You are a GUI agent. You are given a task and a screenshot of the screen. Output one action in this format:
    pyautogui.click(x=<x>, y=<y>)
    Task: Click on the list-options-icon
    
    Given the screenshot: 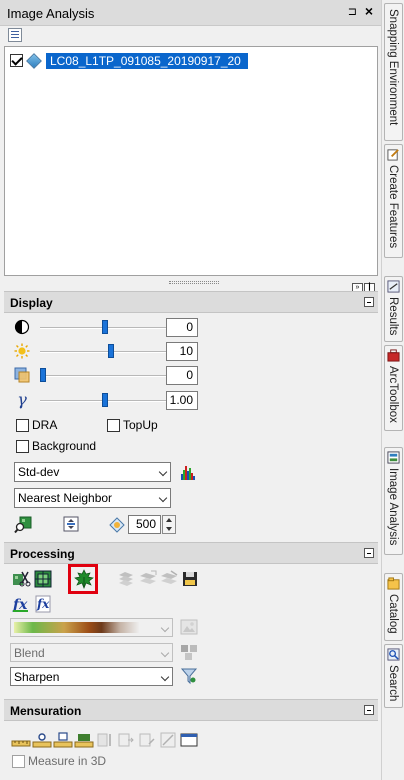 What is the action you would take?
    pyautogui.click(x=15, y=35)
    